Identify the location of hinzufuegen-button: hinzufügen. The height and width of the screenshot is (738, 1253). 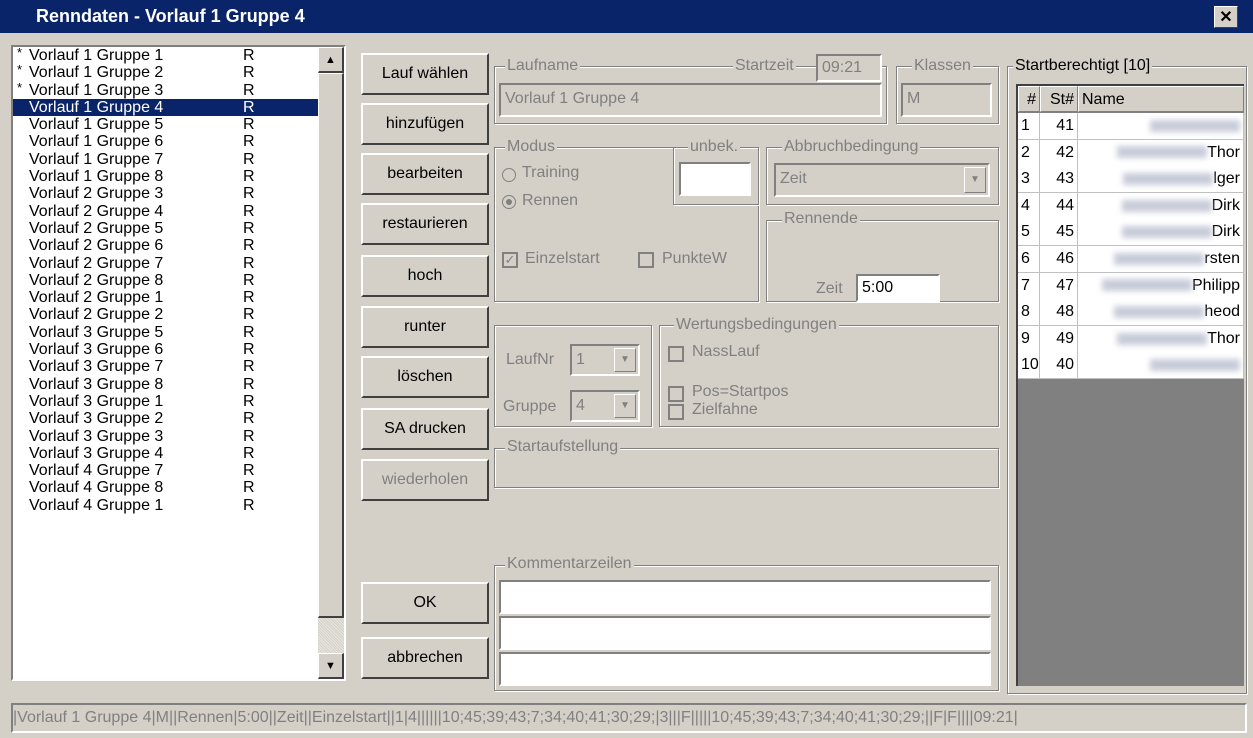
(425, 124).